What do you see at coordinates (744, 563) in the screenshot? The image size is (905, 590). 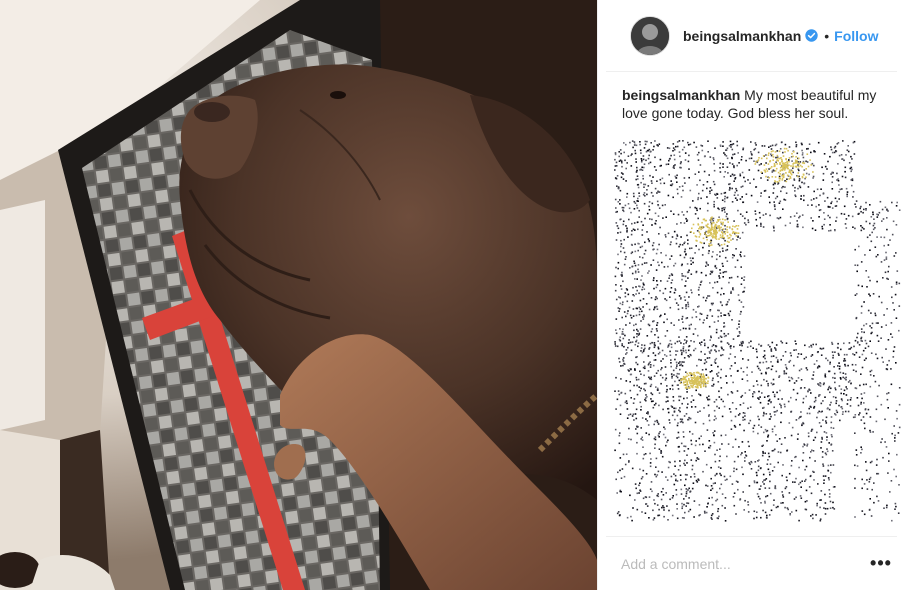 I see `comment-input` at bounding box center [744, 563].